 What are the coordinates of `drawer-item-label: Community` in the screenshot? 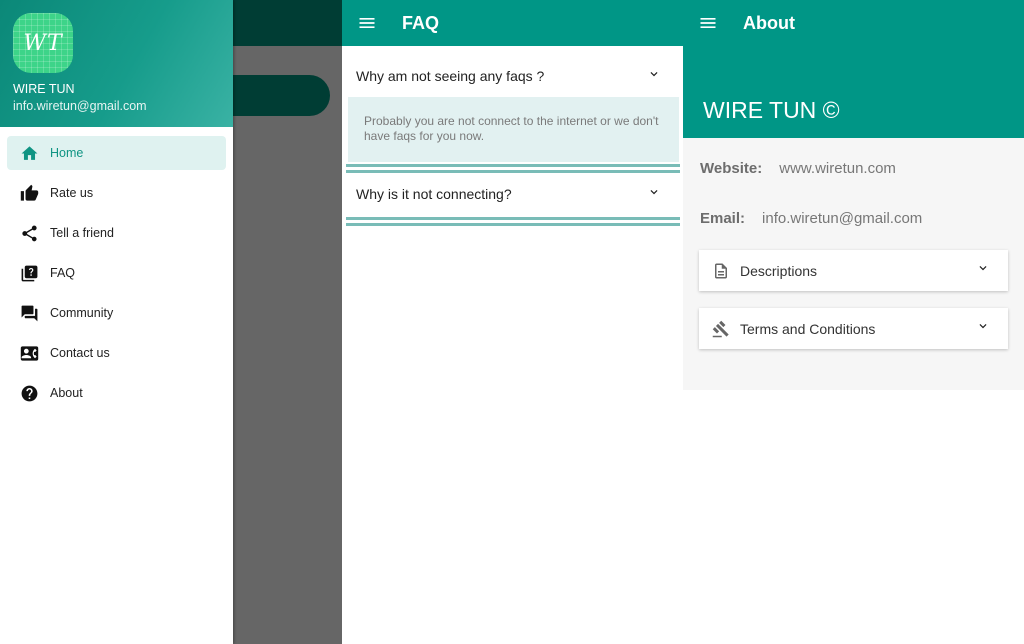 It's located at (82, 313).